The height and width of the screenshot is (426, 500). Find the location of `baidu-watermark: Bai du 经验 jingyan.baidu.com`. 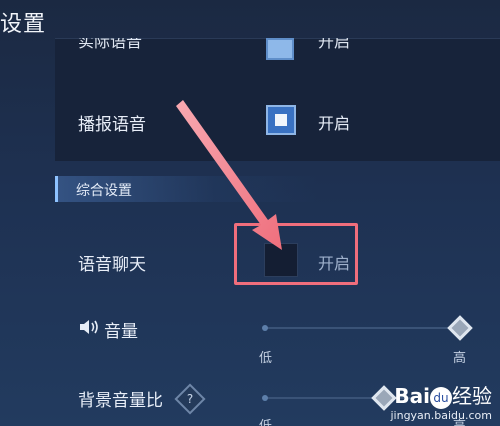

baidu-watermark: Bai du 经验 jingyan.baidu.com is located at coordinates (441, 401).